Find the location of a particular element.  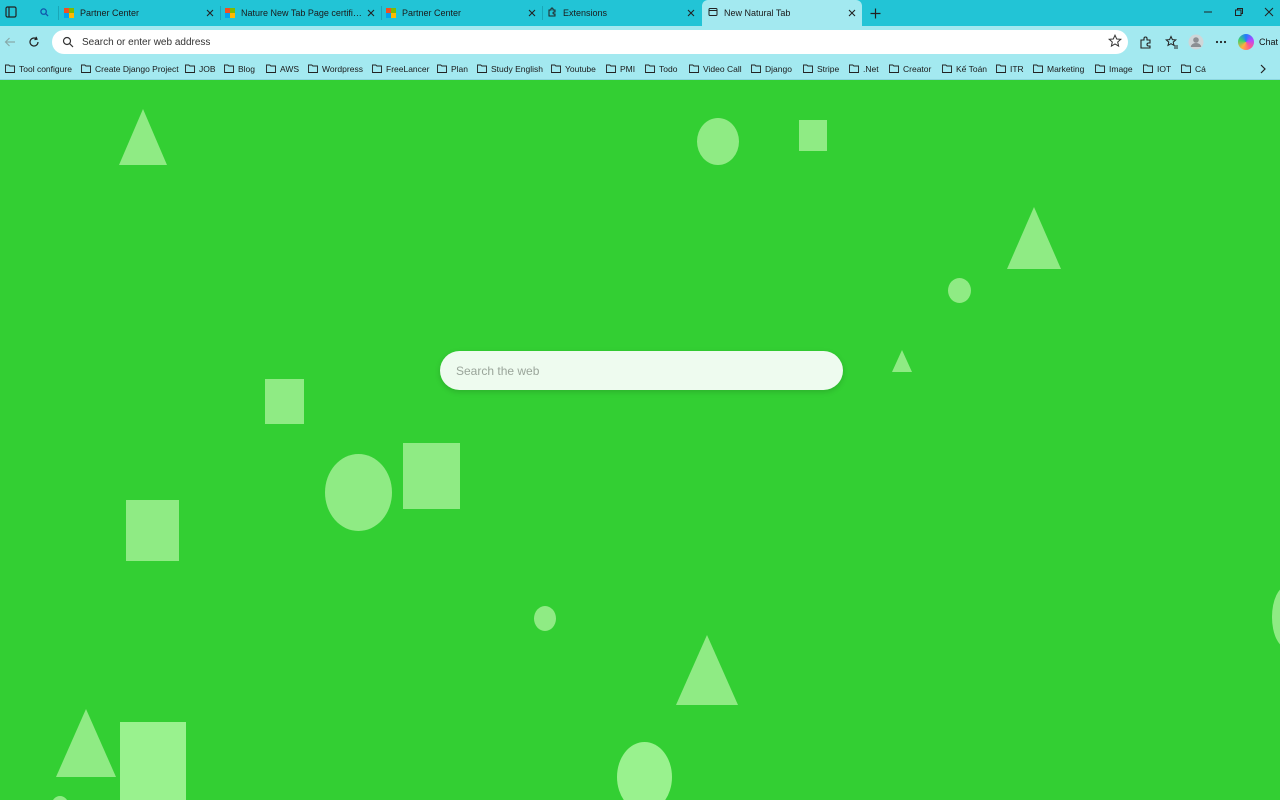

tab-new-natural-tab: New Natural Tab is located at coordinates (782, 13).